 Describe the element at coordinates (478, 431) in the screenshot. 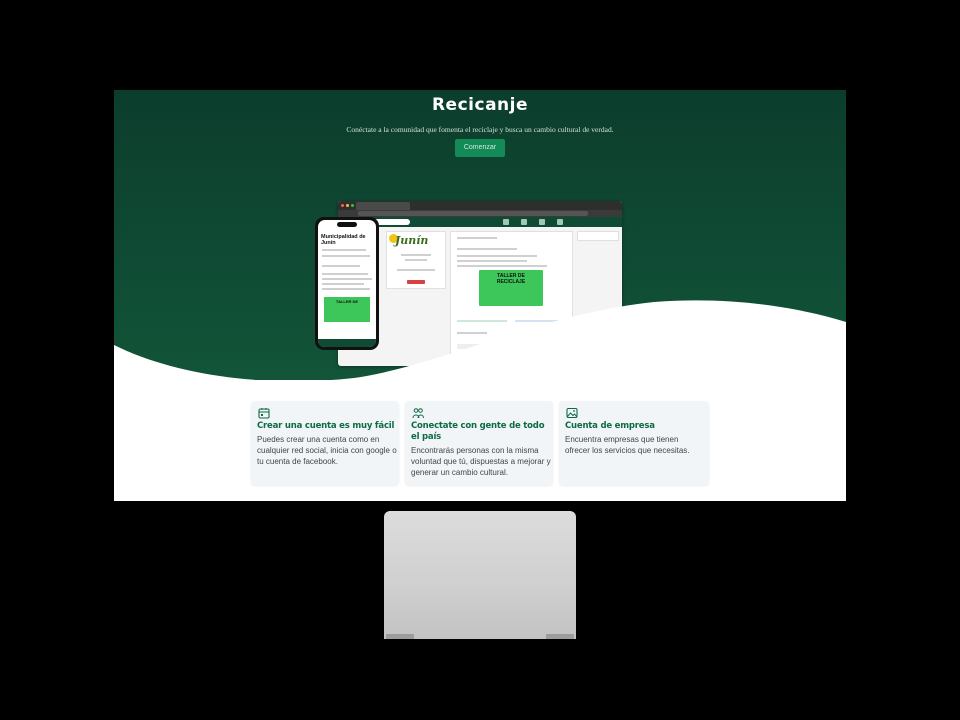

I see `feature-title: Conectate con gente de todo el país` at that location.